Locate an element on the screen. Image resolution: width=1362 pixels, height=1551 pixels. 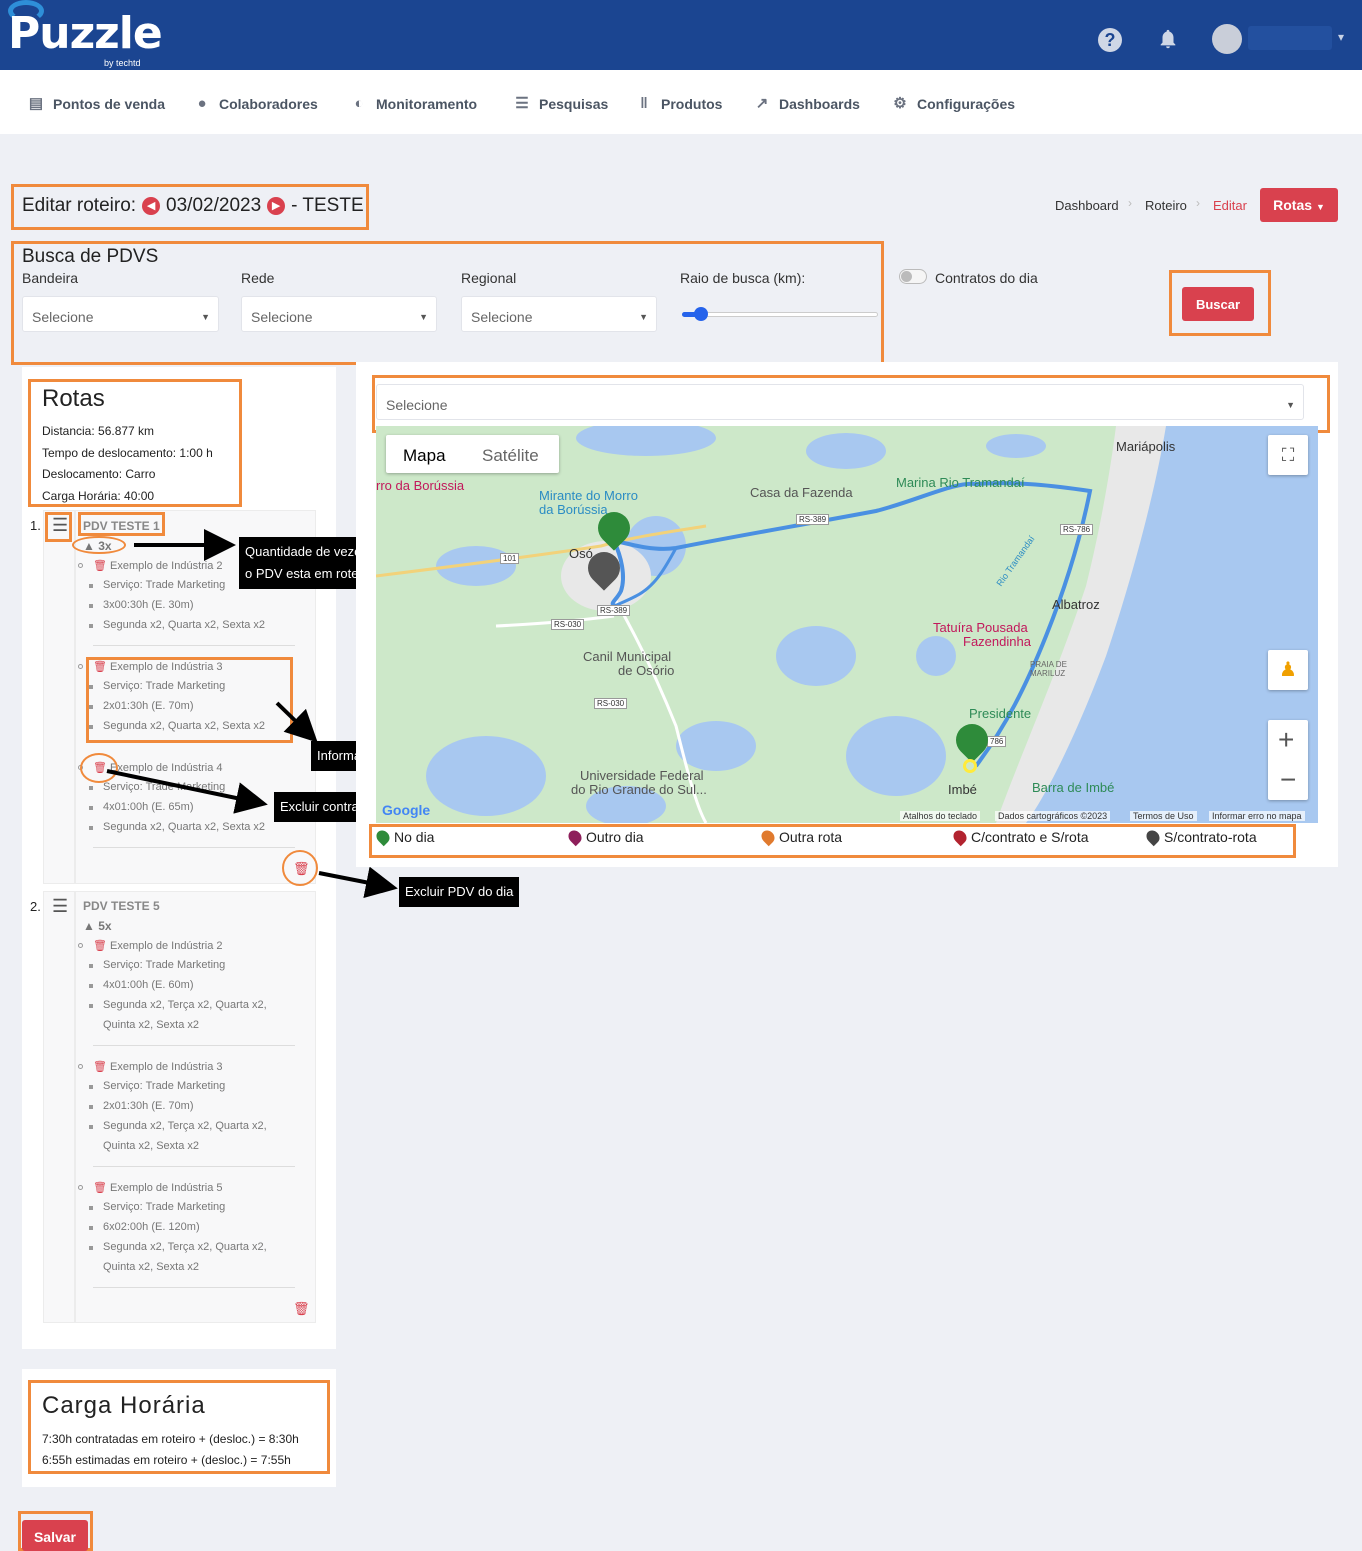
nav-colaboradores: ● Colaboradores is located at coordinates (255, 104).